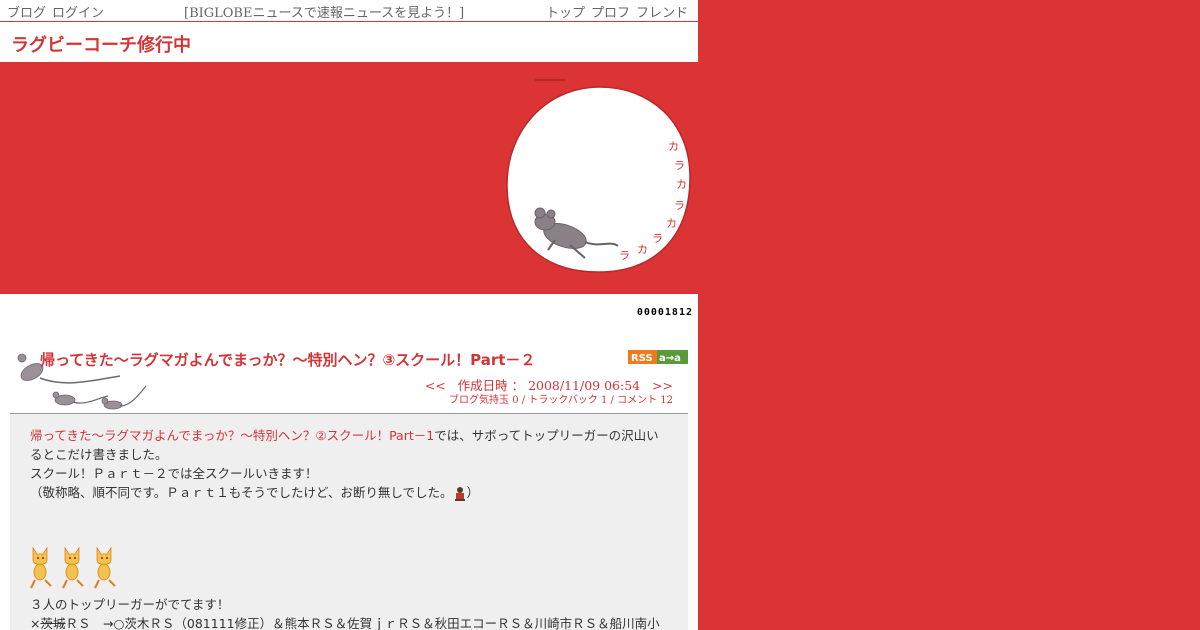  I want to click on banner-char-1: カ, so click(673, 146).